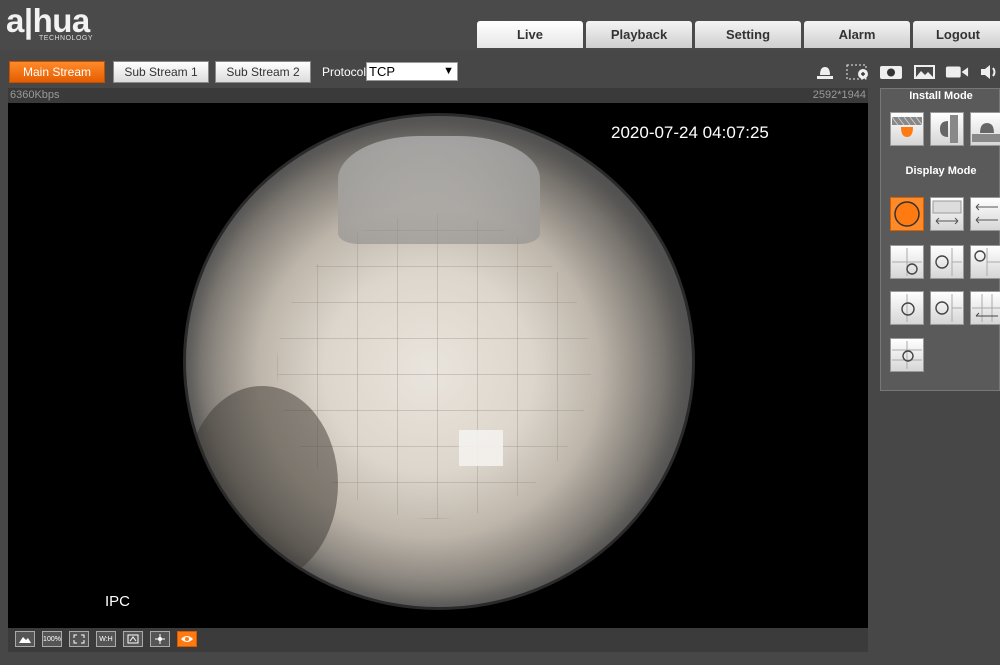  What do you see at coordinates (66, 38) in the screenshot?
I see `logo-sub-text: TECHNOLOGY` at bounding box center [66, 38].